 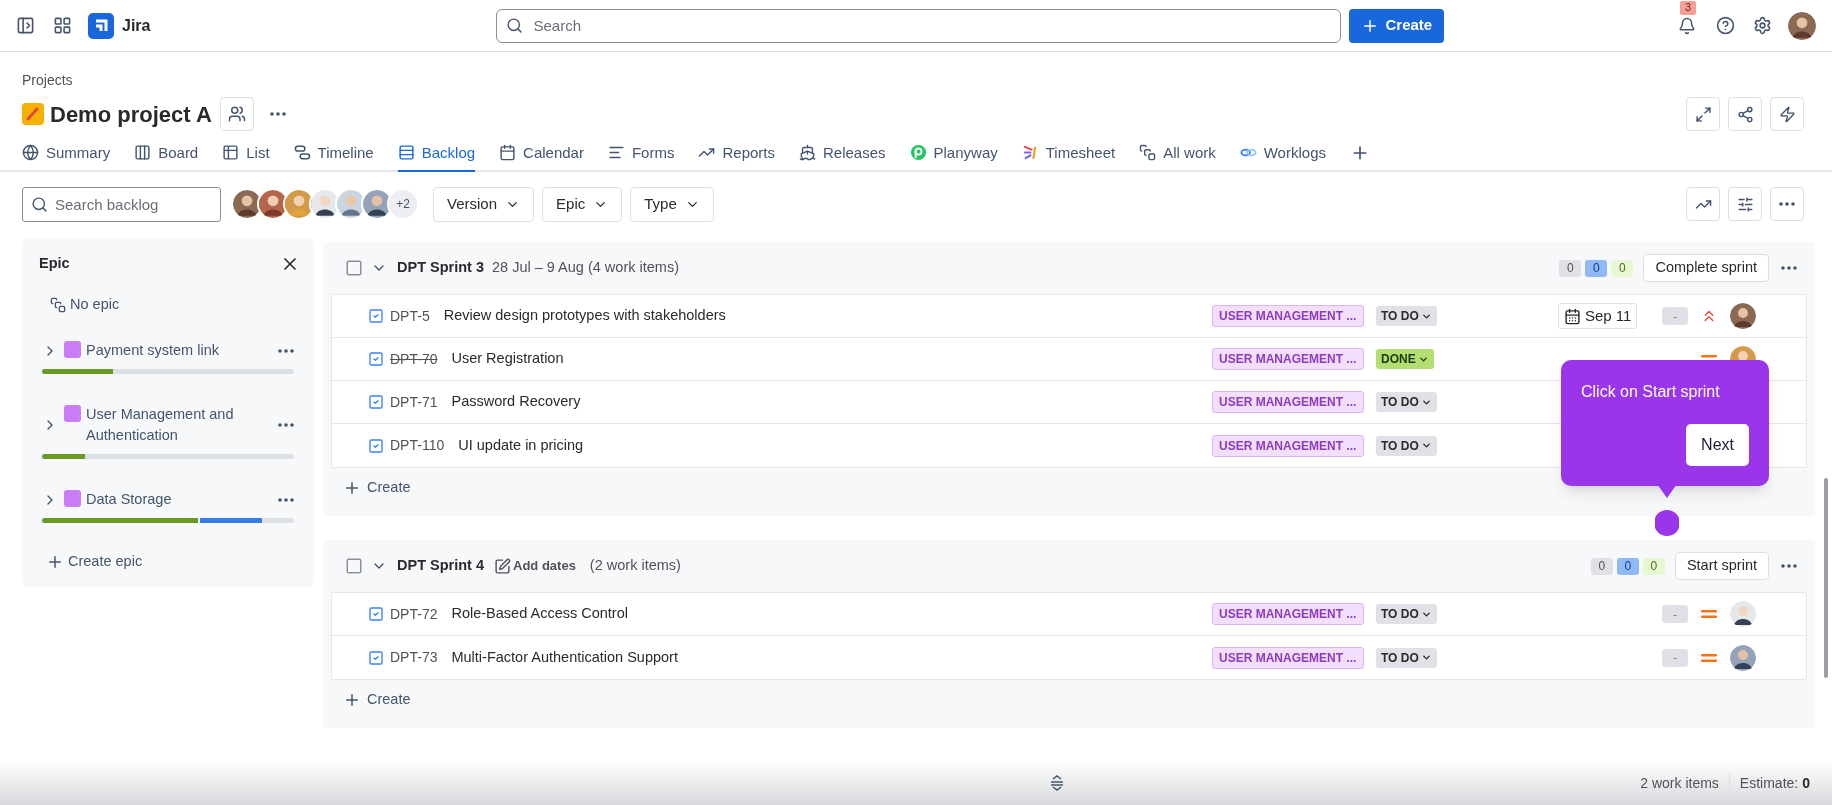 I want to click on insights-button, so click(x=1703, y=204).